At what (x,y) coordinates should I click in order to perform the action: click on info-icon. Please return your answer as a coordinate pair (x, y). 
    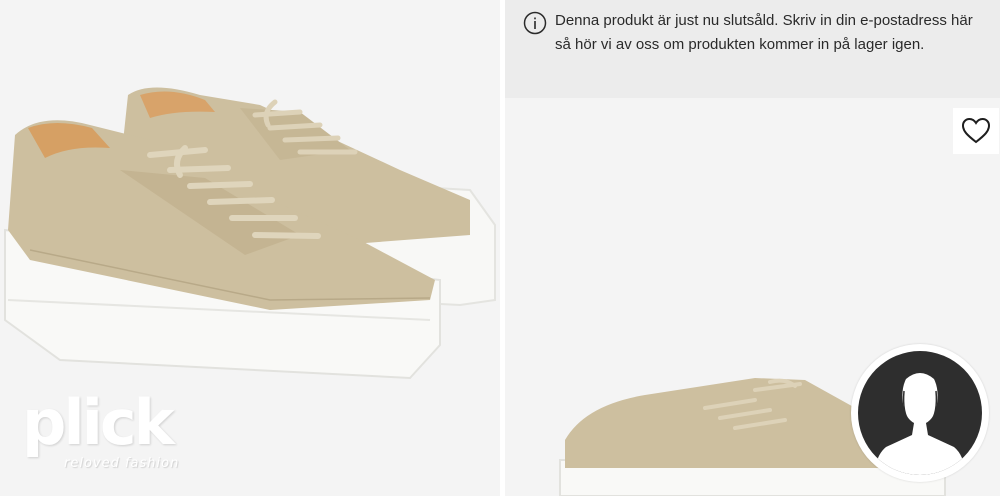
    Looking at the image, I should click on (535, 23).